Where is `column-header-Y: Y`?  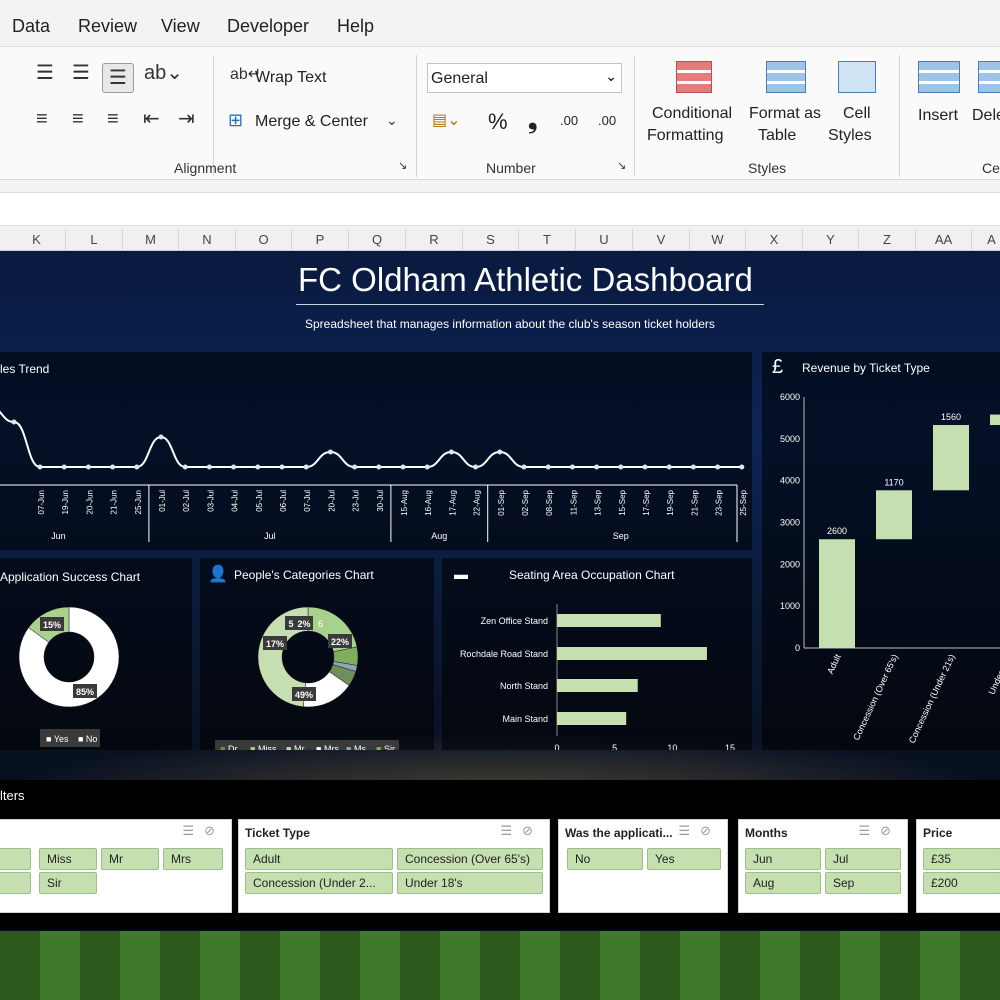 column-header-Y: Y is located at coordinates (831, 240).